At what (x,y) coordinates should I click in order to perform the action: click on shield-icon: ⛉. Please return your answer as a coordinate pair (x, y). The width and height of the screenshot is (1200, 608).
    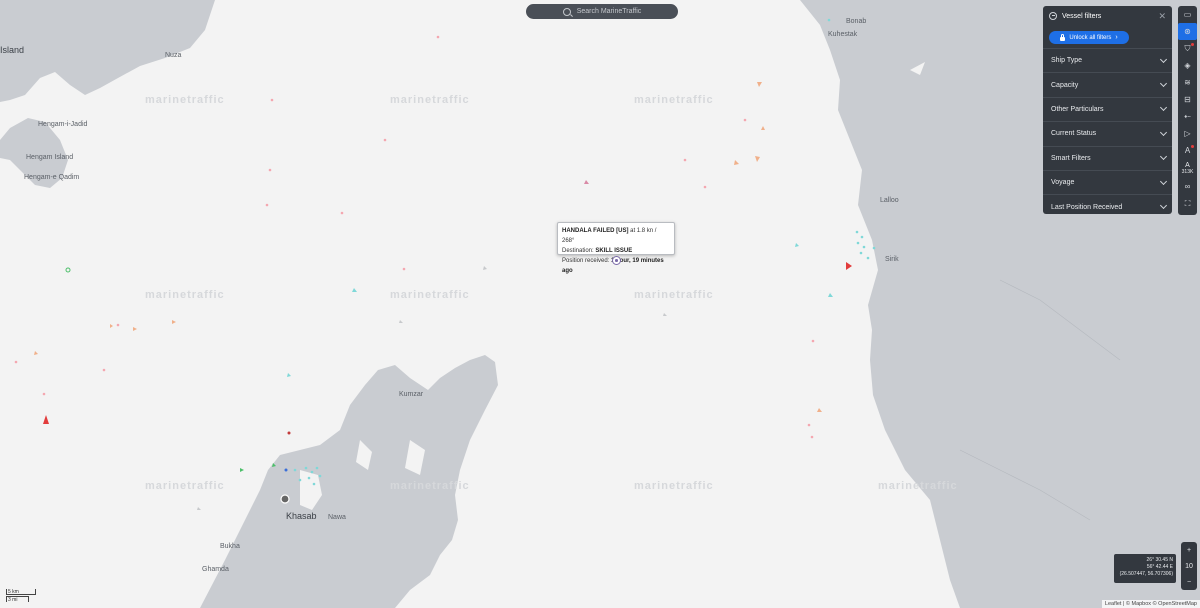
    Looking at the image, I should click on (1187, 48).